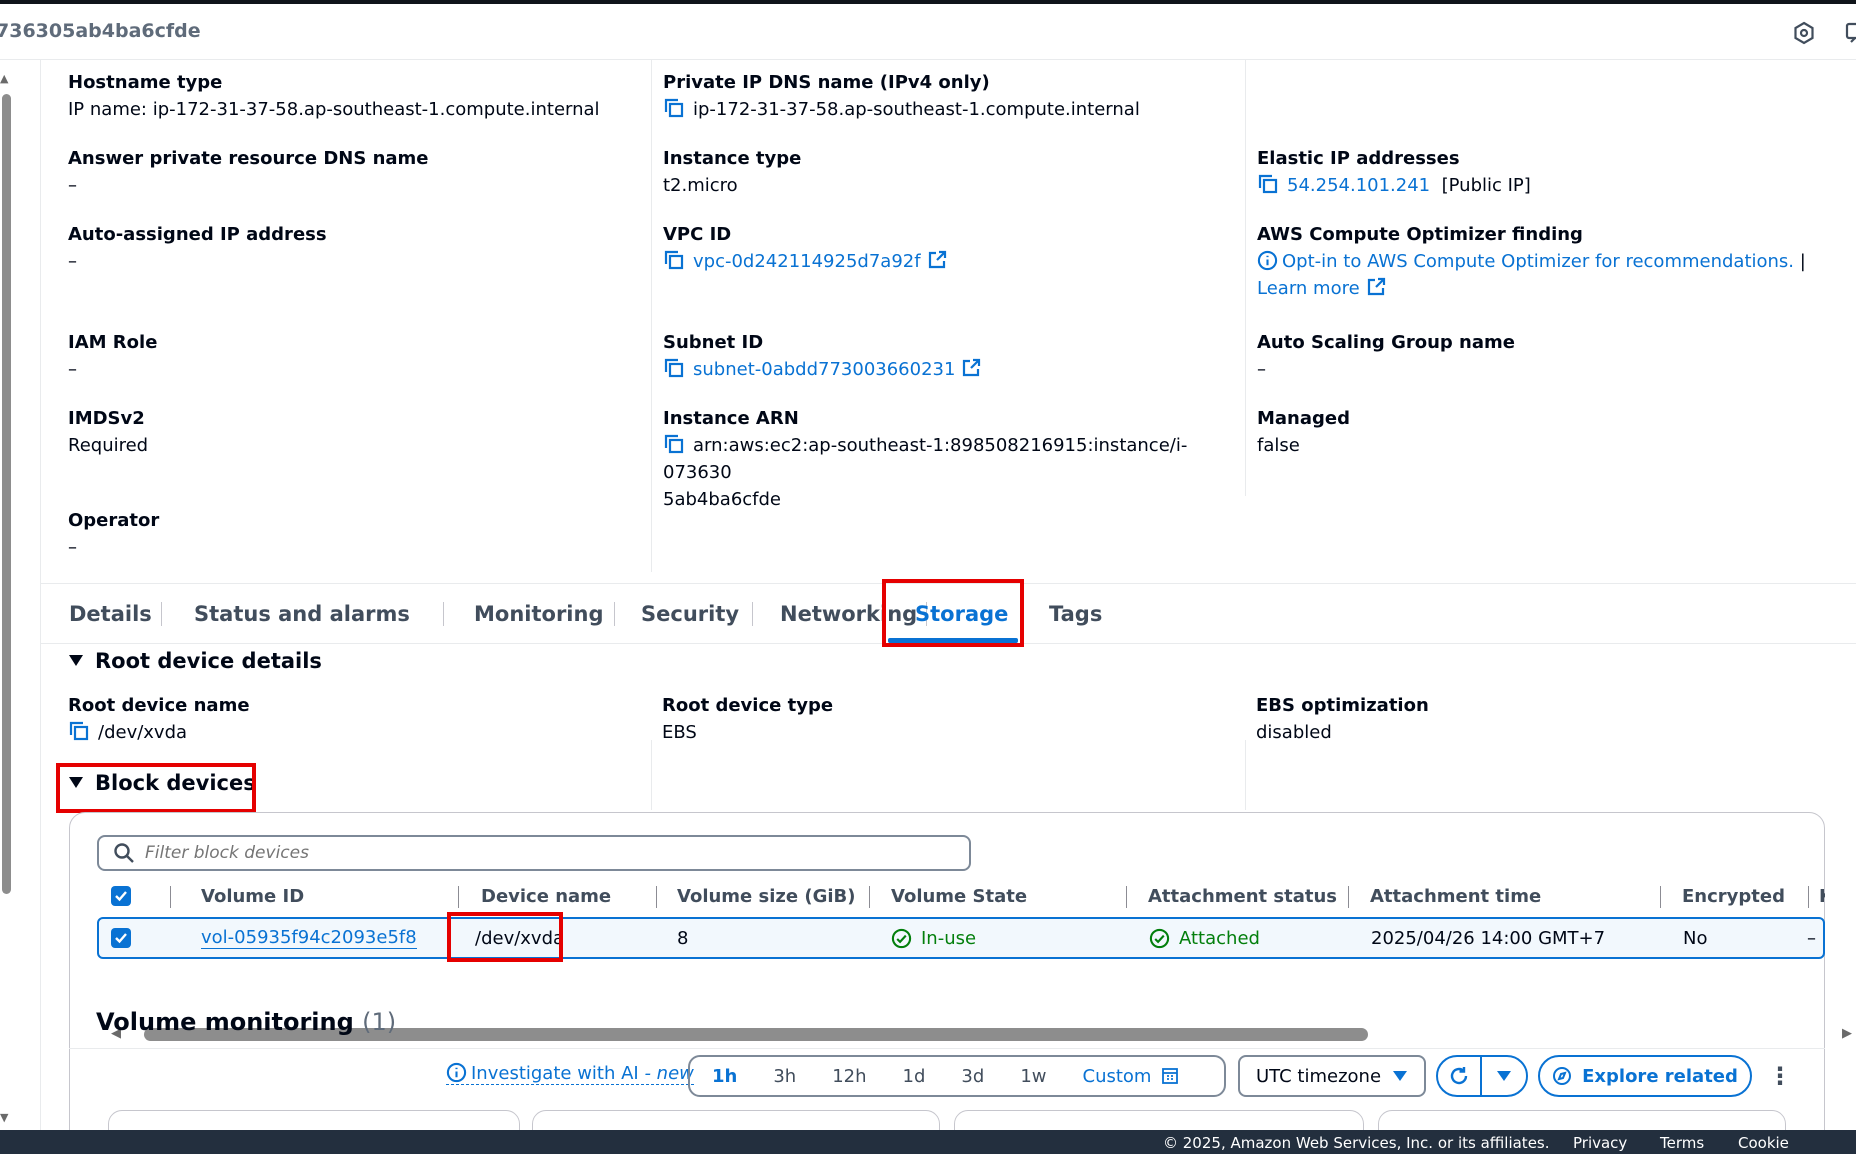 The image size is (1856, 1154). I want to click on column-encrypted: Encrypted, so click(1735, 896).